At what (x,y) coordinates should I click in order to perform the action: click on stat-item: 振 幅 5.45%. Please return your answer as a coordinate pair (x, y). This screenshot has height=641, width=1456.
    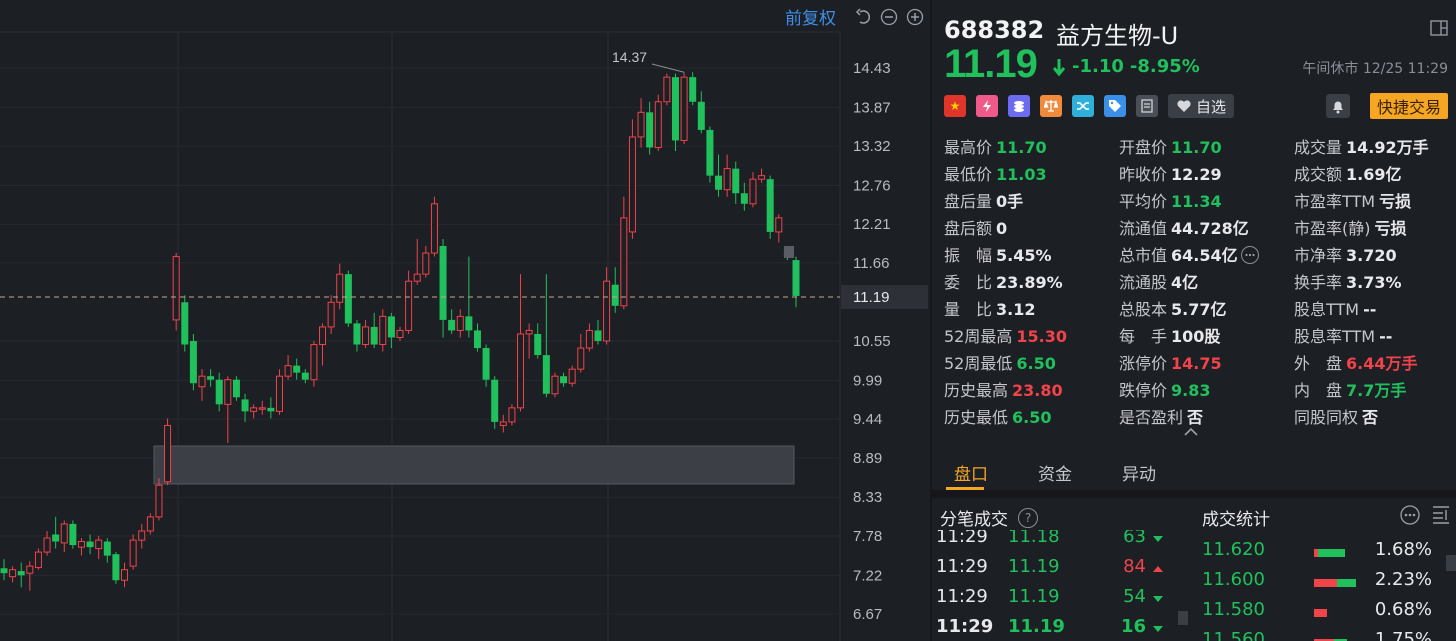
    Looking at the image, I should click on (998, 254).